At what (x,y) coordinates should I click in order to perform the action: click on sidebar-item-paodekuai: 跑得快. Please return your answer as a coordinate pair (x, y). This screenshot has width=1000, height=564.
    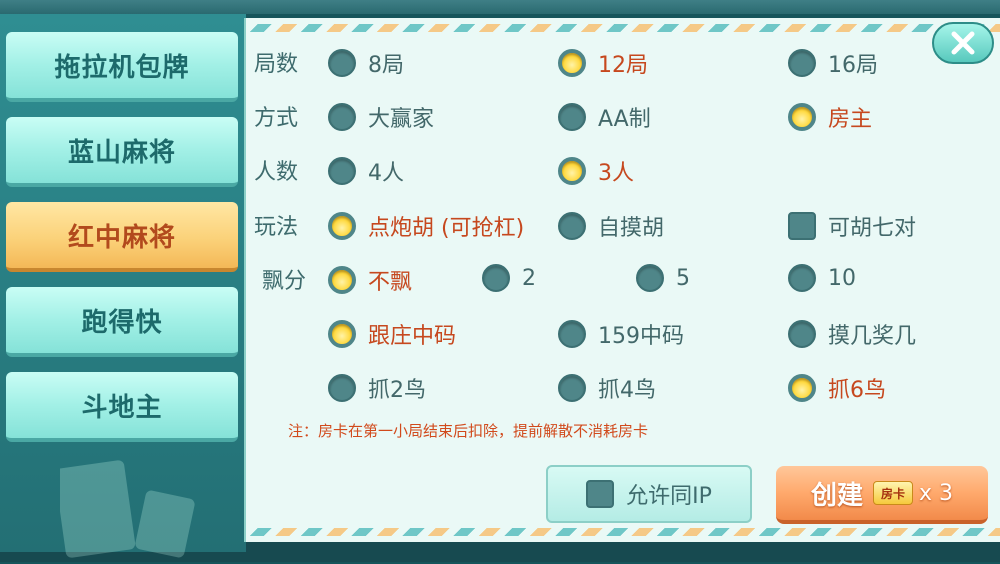
    Looking at the image, I should click on (122, 322).